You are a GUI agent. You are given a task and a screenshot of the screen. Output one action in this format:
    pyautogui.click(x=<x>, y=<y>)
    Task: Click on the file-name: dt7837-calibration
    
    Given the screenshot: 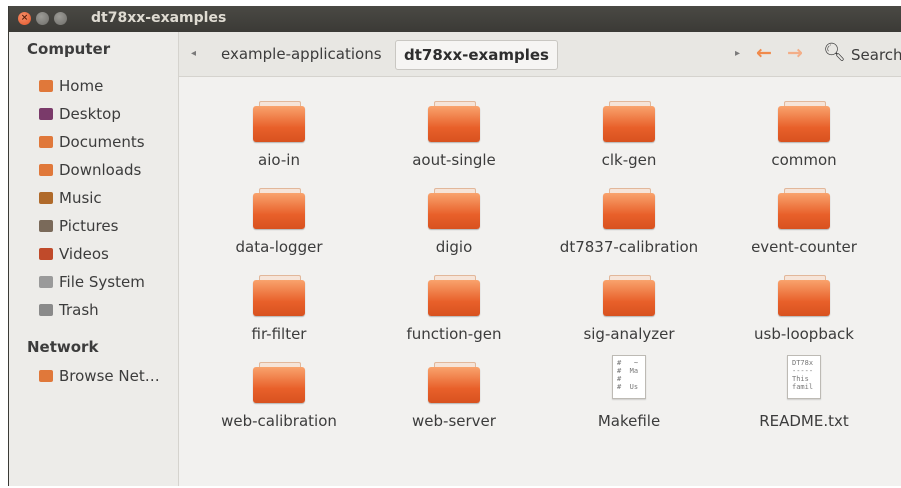 What is the action you would take?
    pyautogui.click(x=629, y=247)
    